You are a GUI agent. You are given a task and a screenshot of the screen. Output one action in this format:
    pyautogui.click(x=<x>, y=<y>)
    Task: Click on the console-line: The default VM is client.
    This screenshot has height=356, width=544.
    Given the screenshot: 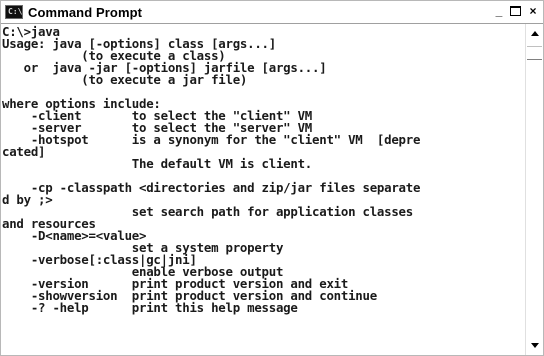 What is the action you would take?
    pyautogui.click(x=222, y=163)
    